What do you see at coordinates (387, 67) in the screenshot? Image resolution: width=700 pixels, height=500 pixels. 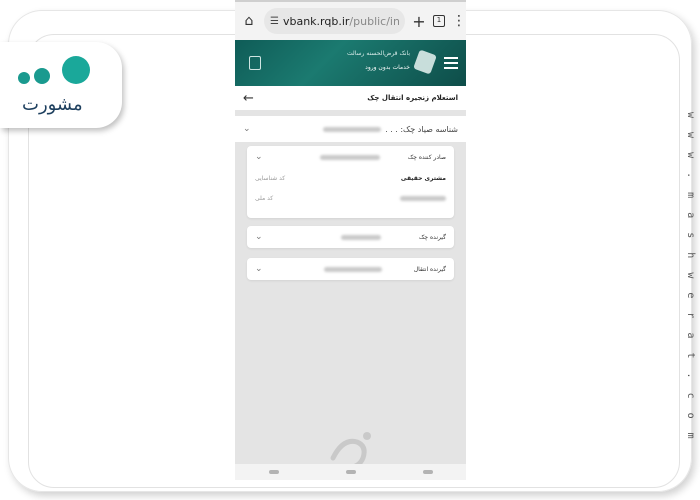 I see `bank-service-label: خدمات بدون ورود` at bounding box center [387, 67].